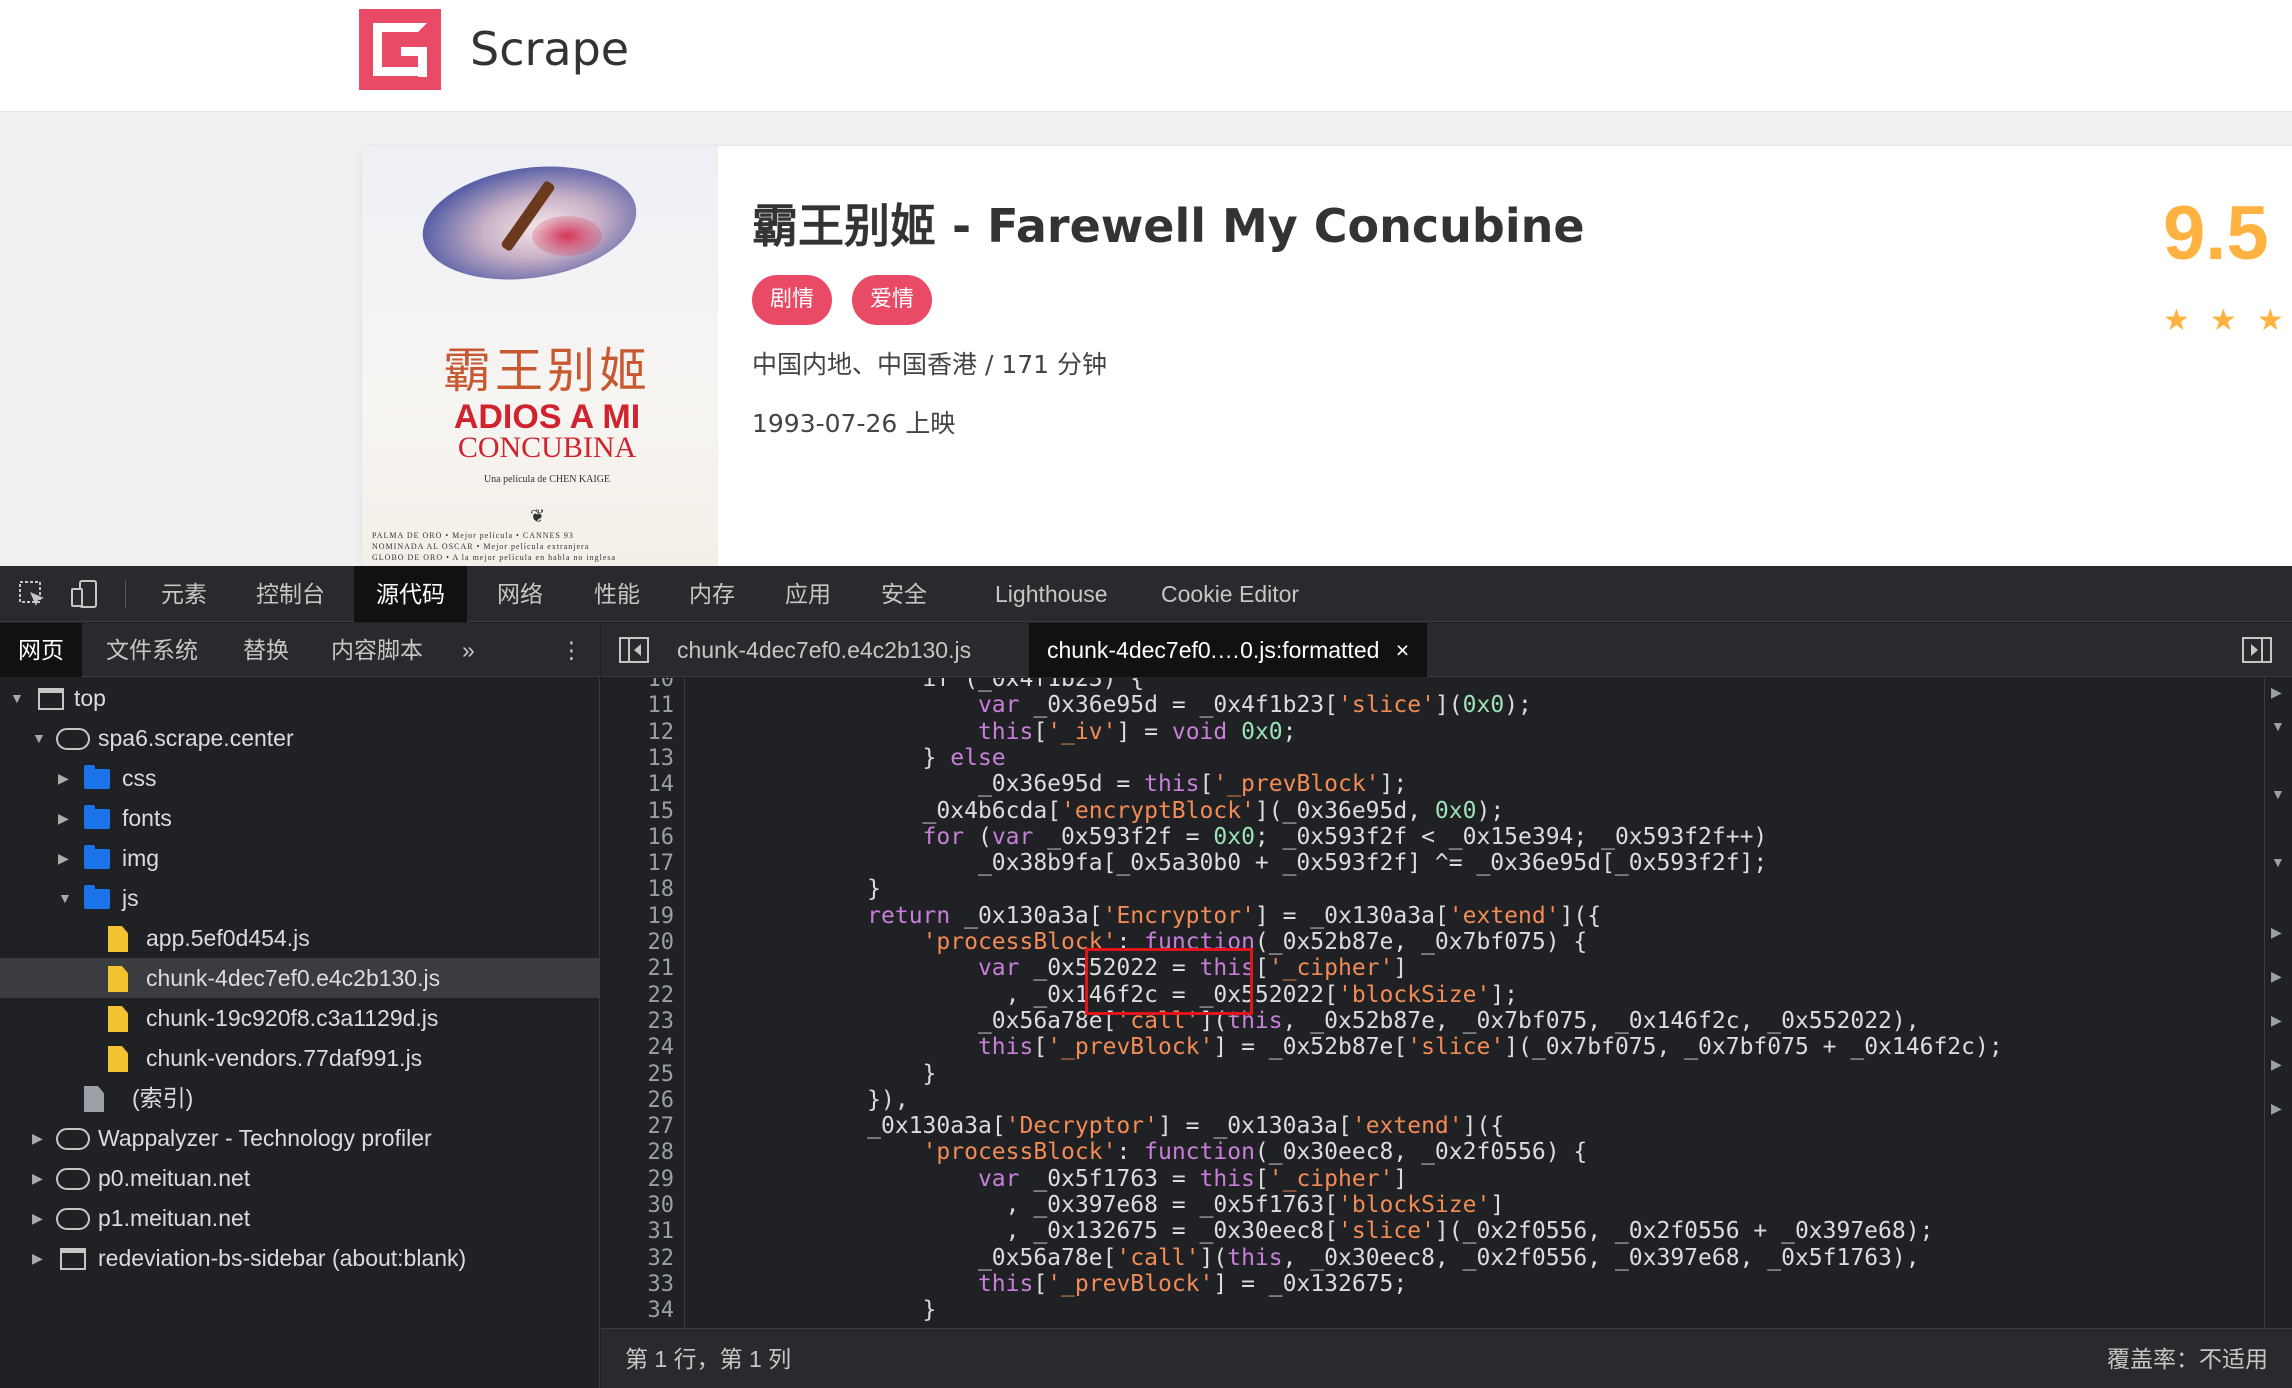 The height and width of the screenshot is (1388, 2292). What do you see at coordinates (644, 1231) in the screenshot?
I see `line-number: 31` at bounding box center [644, 1231].